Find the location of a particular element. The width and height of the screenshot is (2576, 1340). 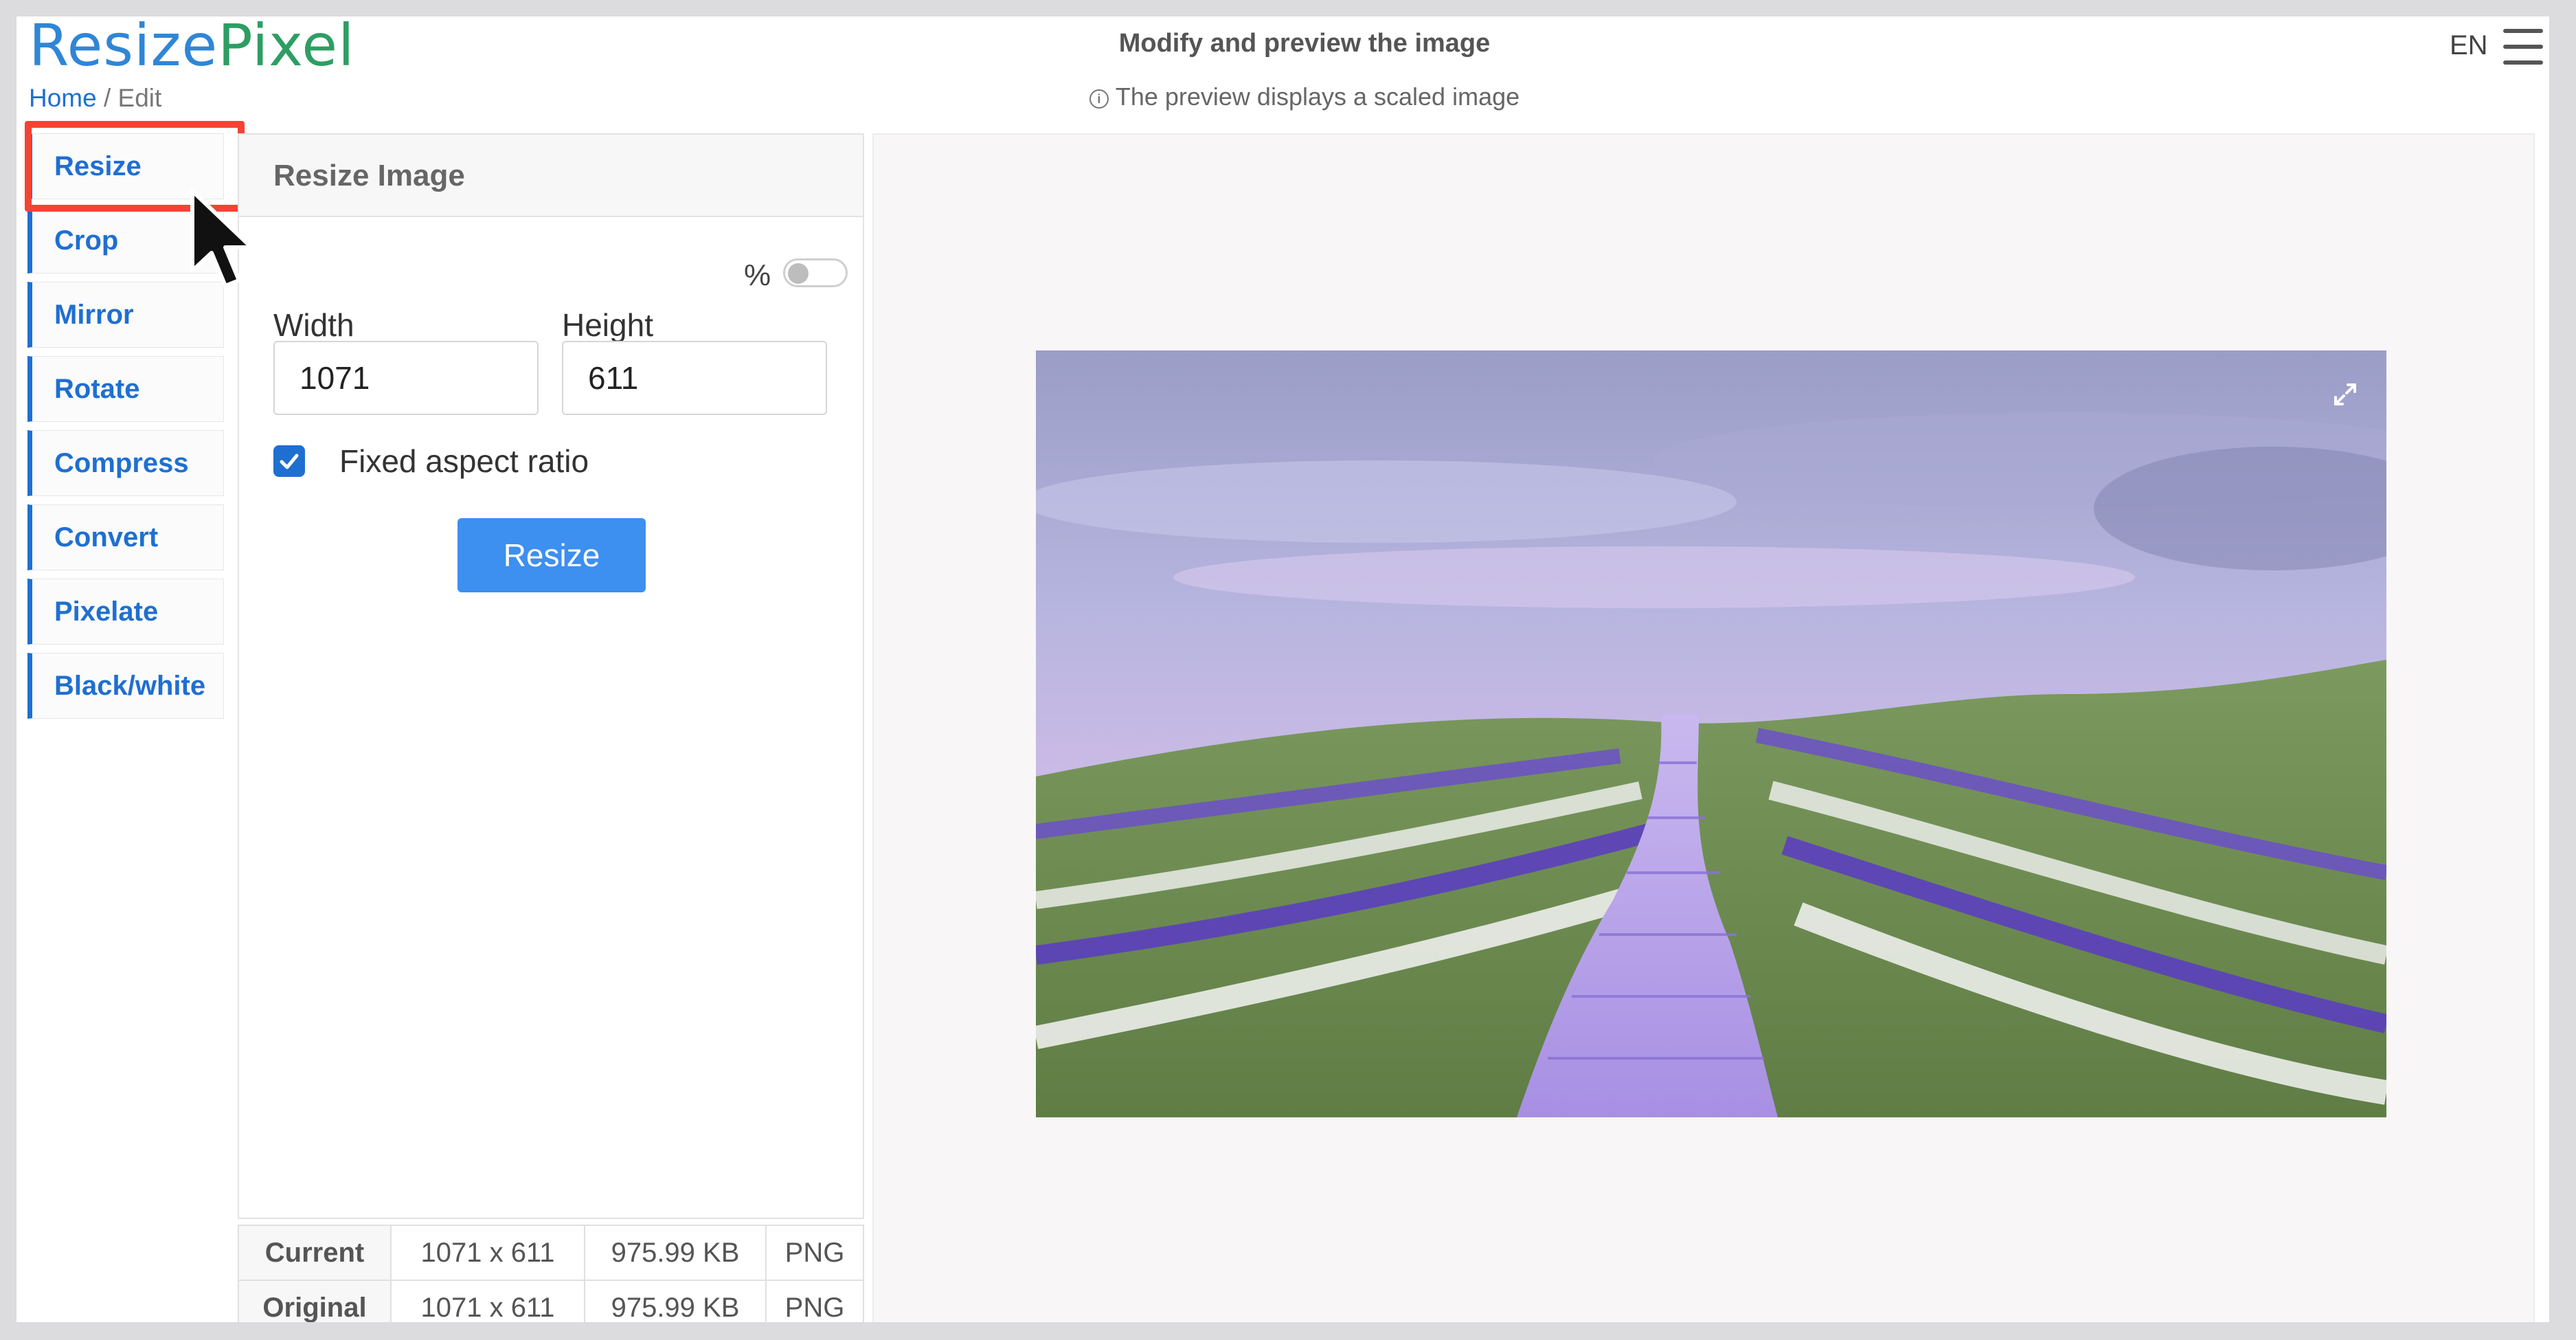

percent-toggle is located at coordinates (815, 272).